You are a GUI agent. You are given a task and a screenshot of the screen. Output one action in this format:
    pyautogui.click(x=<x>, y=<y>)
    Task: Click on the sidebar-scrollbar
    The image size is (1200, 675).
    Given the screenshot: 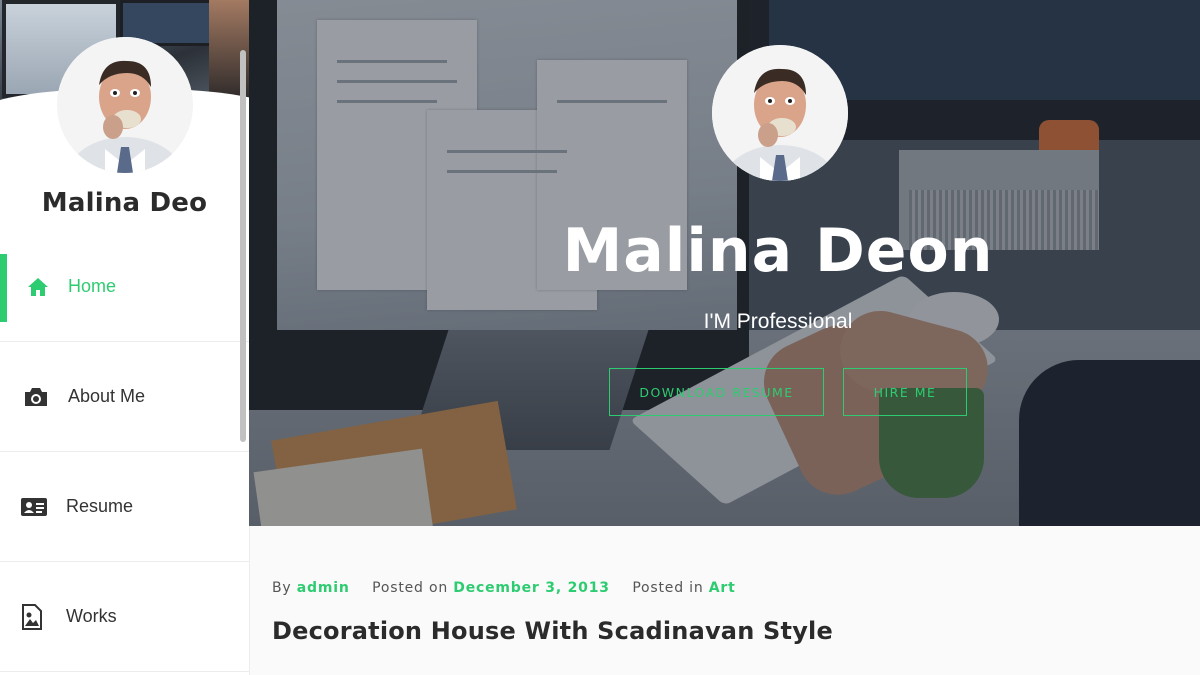 What is the action you would take?
    pyautogui.click(x=243, y=246)
    